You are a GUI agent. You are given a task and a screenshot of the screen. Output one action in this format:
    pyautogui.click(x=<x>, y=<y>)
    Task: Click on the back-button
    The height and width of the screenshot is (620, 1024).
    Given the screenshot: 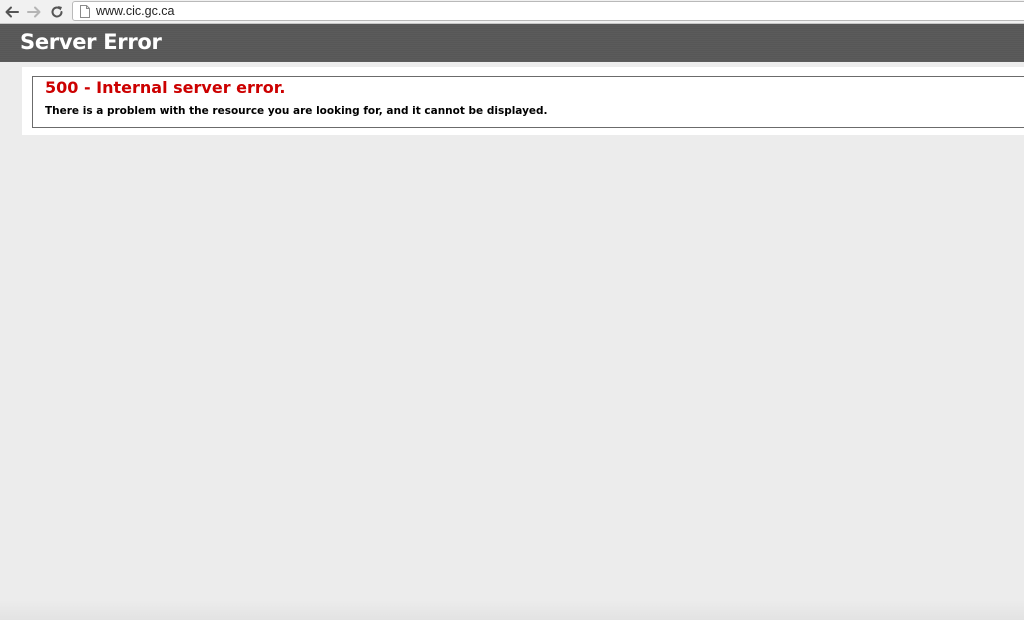 What is the action you would take?
    pyautogui.click(x=12, y=12)
    